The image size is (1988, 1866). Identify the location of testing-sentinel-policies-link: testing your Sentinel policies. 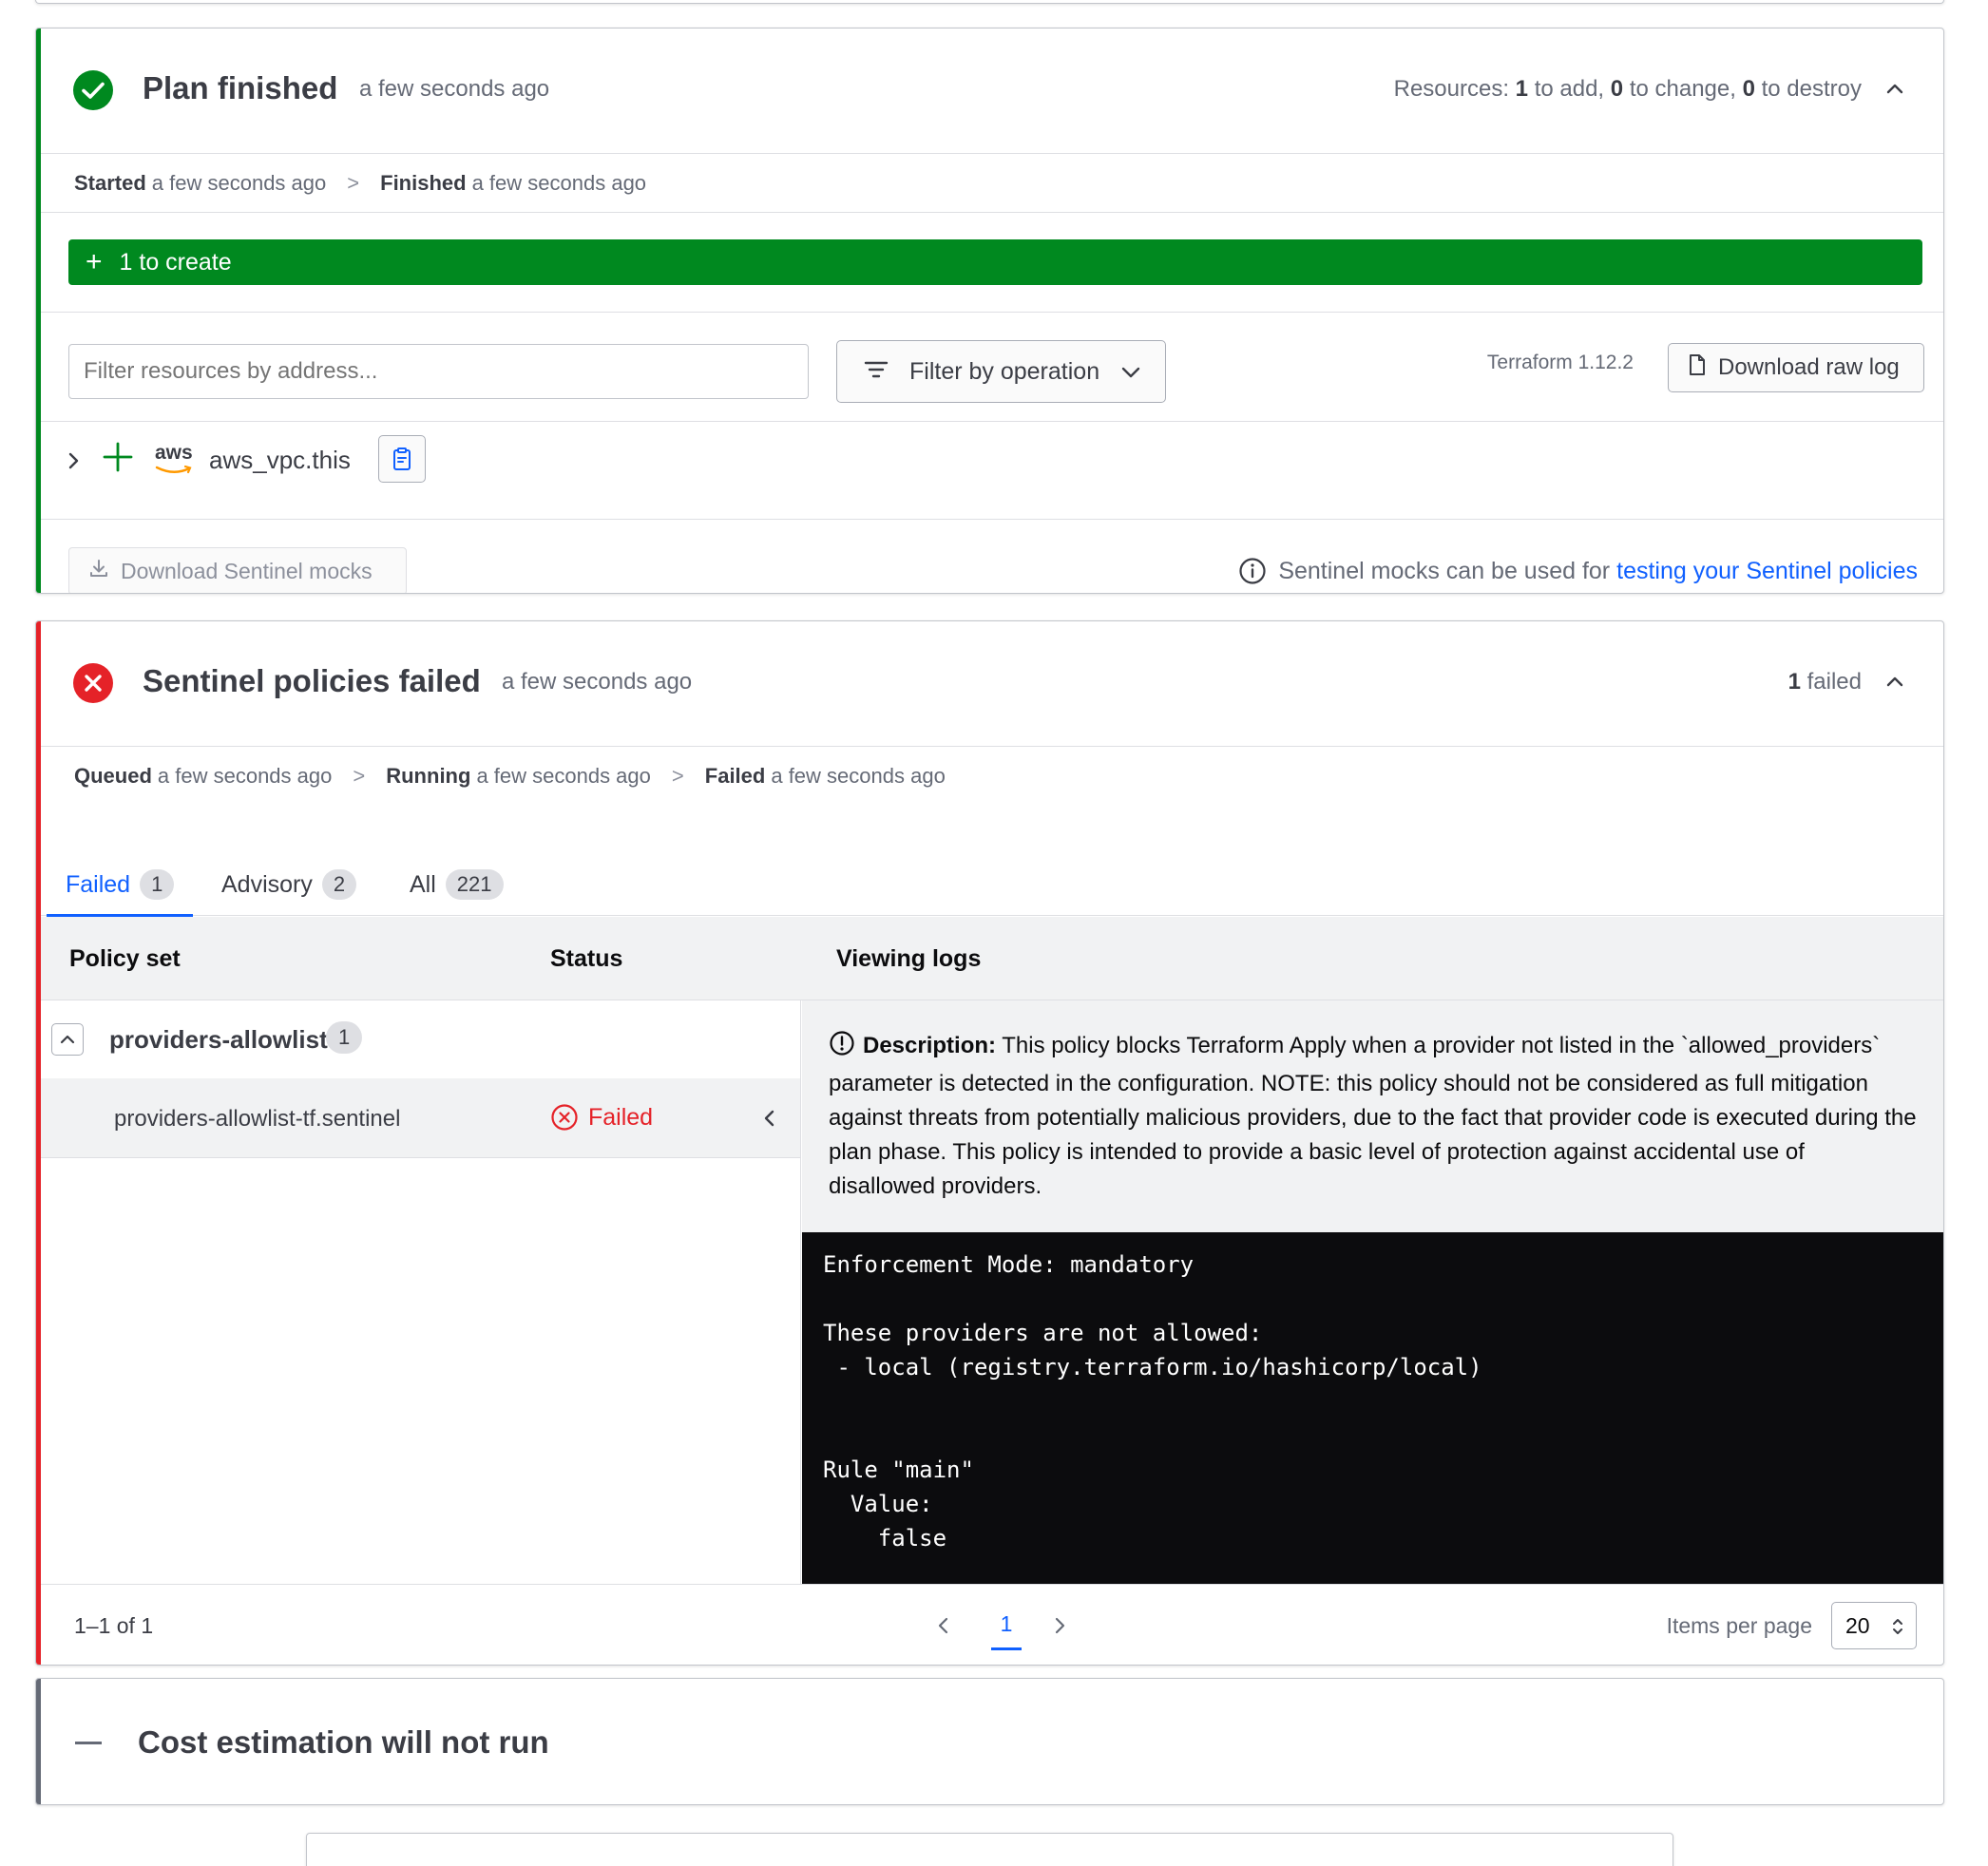
(1767, 572).